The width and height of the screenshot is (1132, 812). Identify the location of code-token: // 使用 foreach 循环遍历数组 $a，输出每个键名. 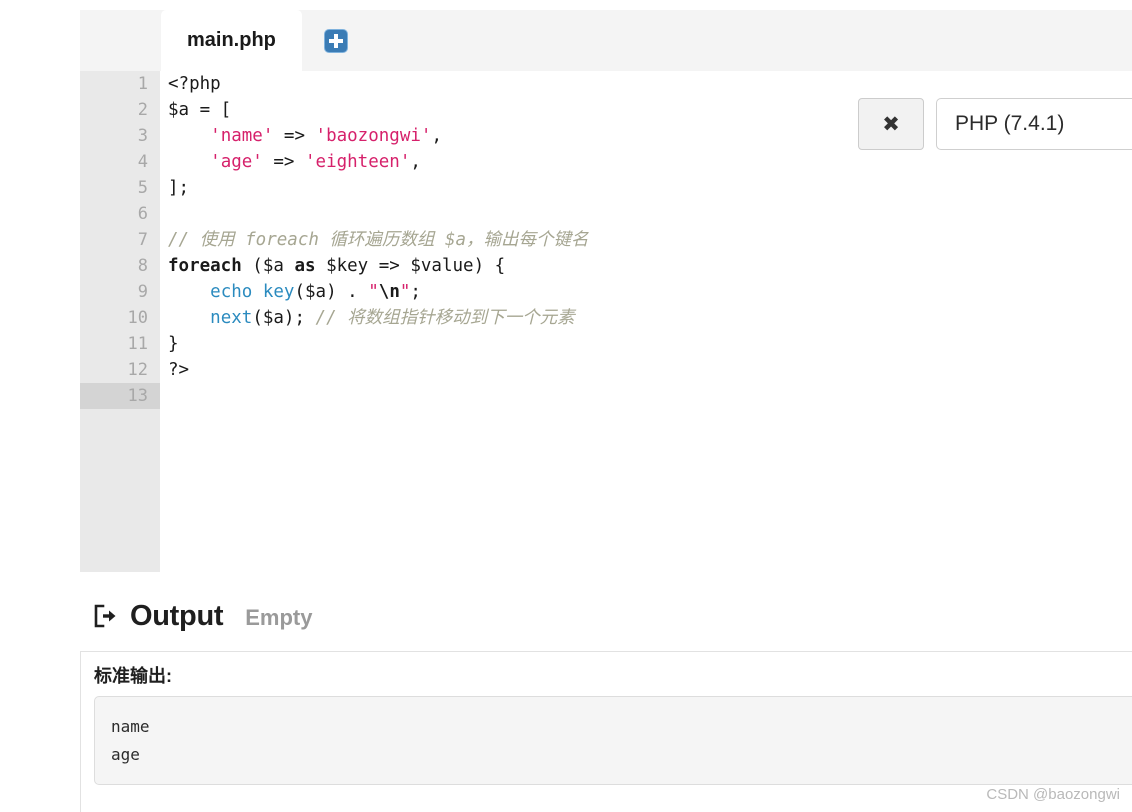
(378, 240).